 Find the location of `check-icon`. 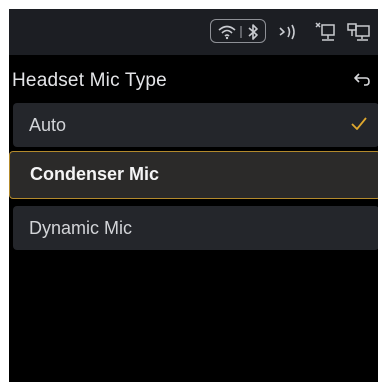

check-icon is located at coordinates (359, 123).